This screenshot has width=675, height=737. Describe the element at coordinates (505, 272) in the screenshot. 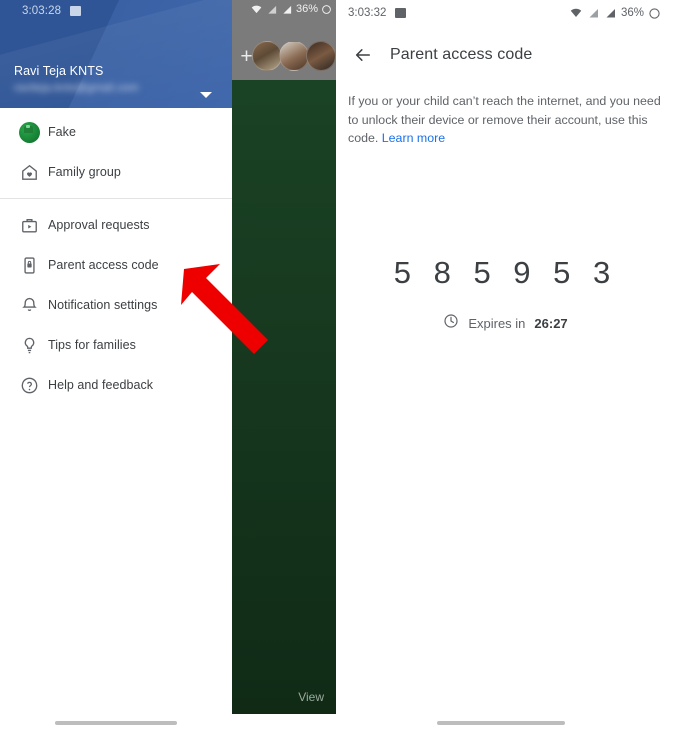

I see `access-code-value: 5 8 5 9 5 3` at that location.